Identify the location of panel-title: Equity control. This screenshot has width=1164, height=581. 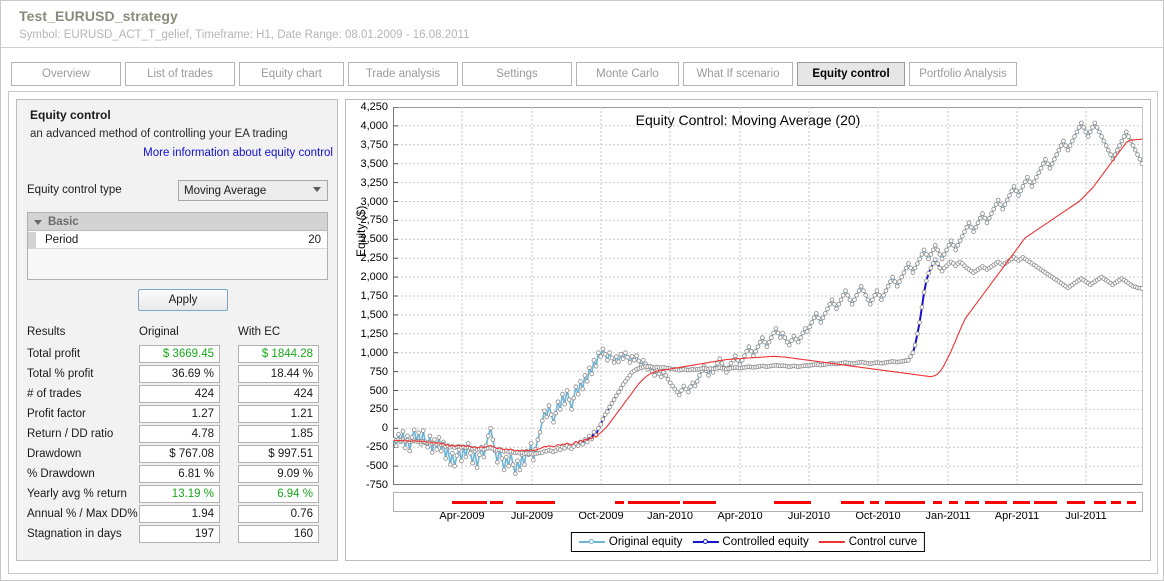
(70, 115).